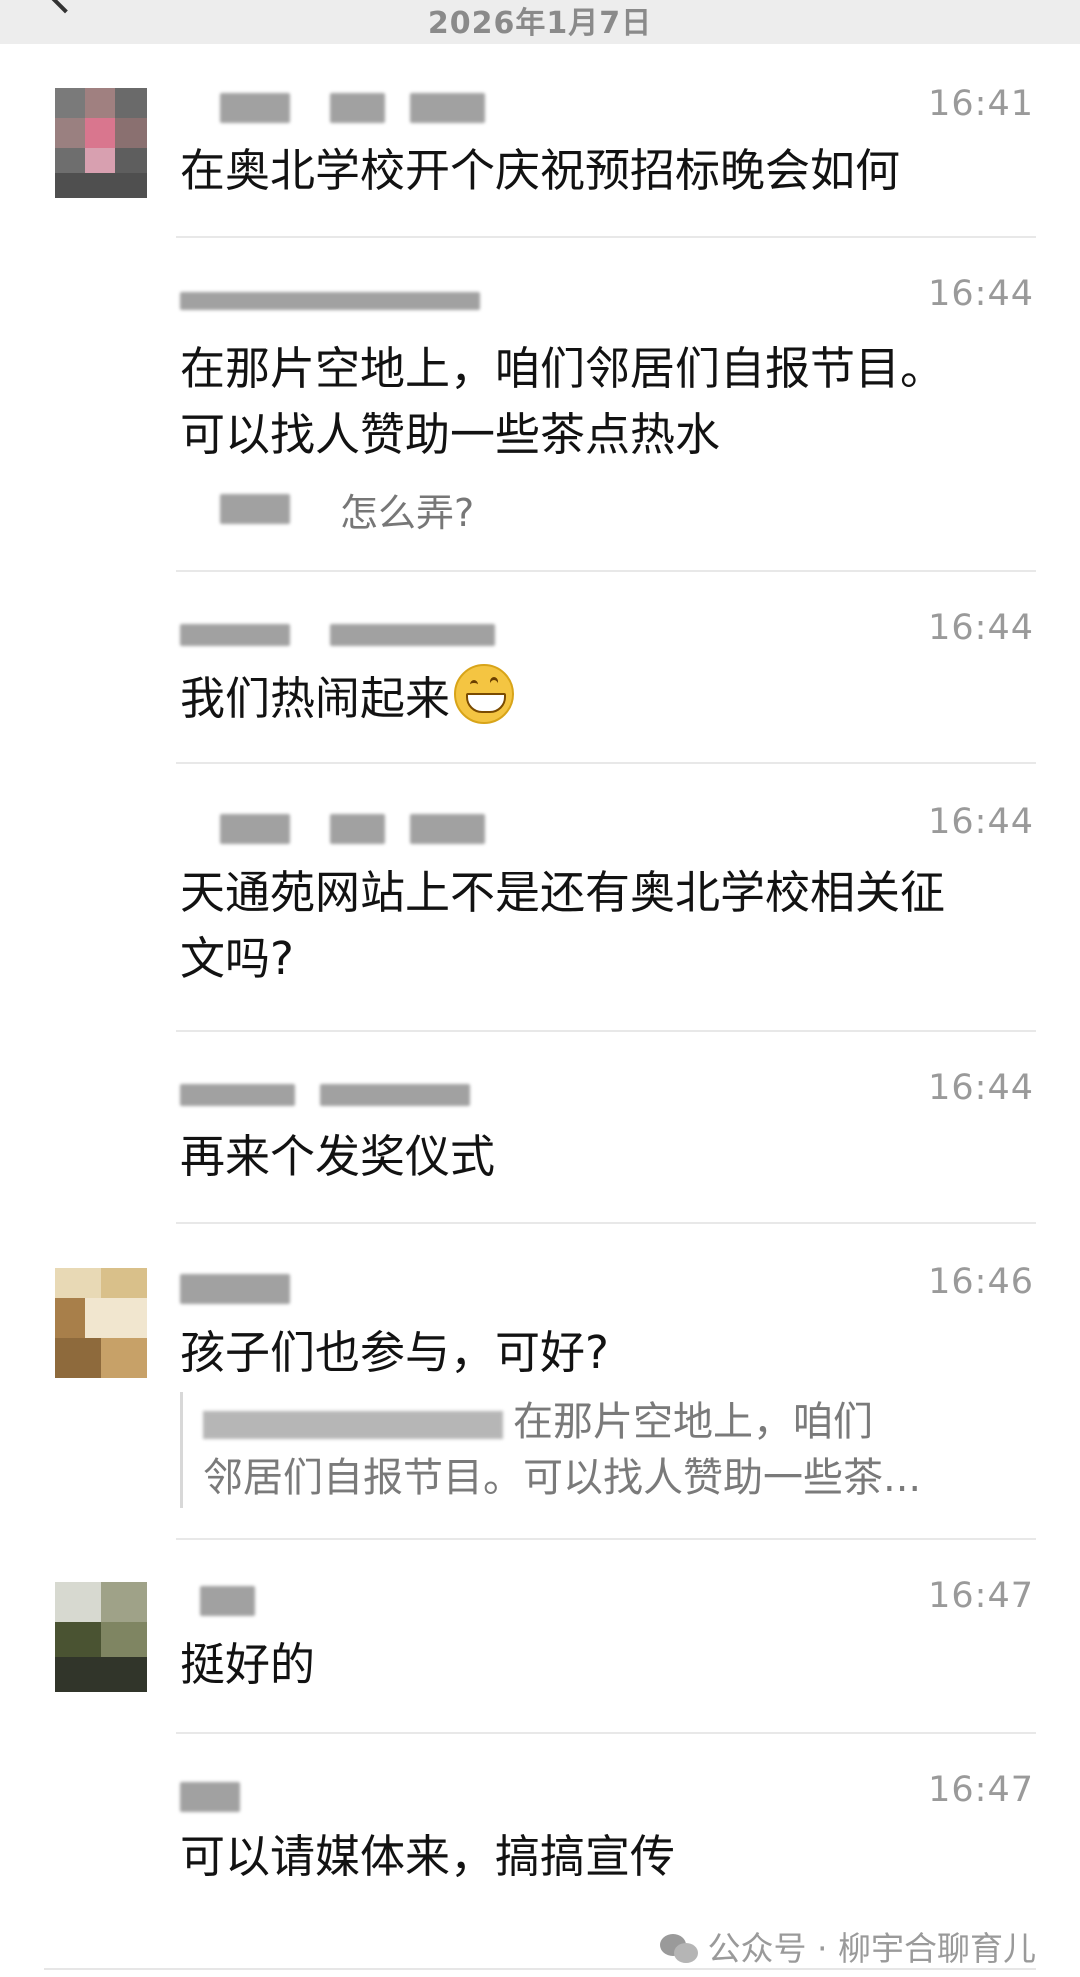 The height and width of the screenshot is (1977, 1080). What do you see at coordinates (540, 1654) in the screenshot?
I see `message-item: 16:47 挺好的` at bounding box center [540, 1654].